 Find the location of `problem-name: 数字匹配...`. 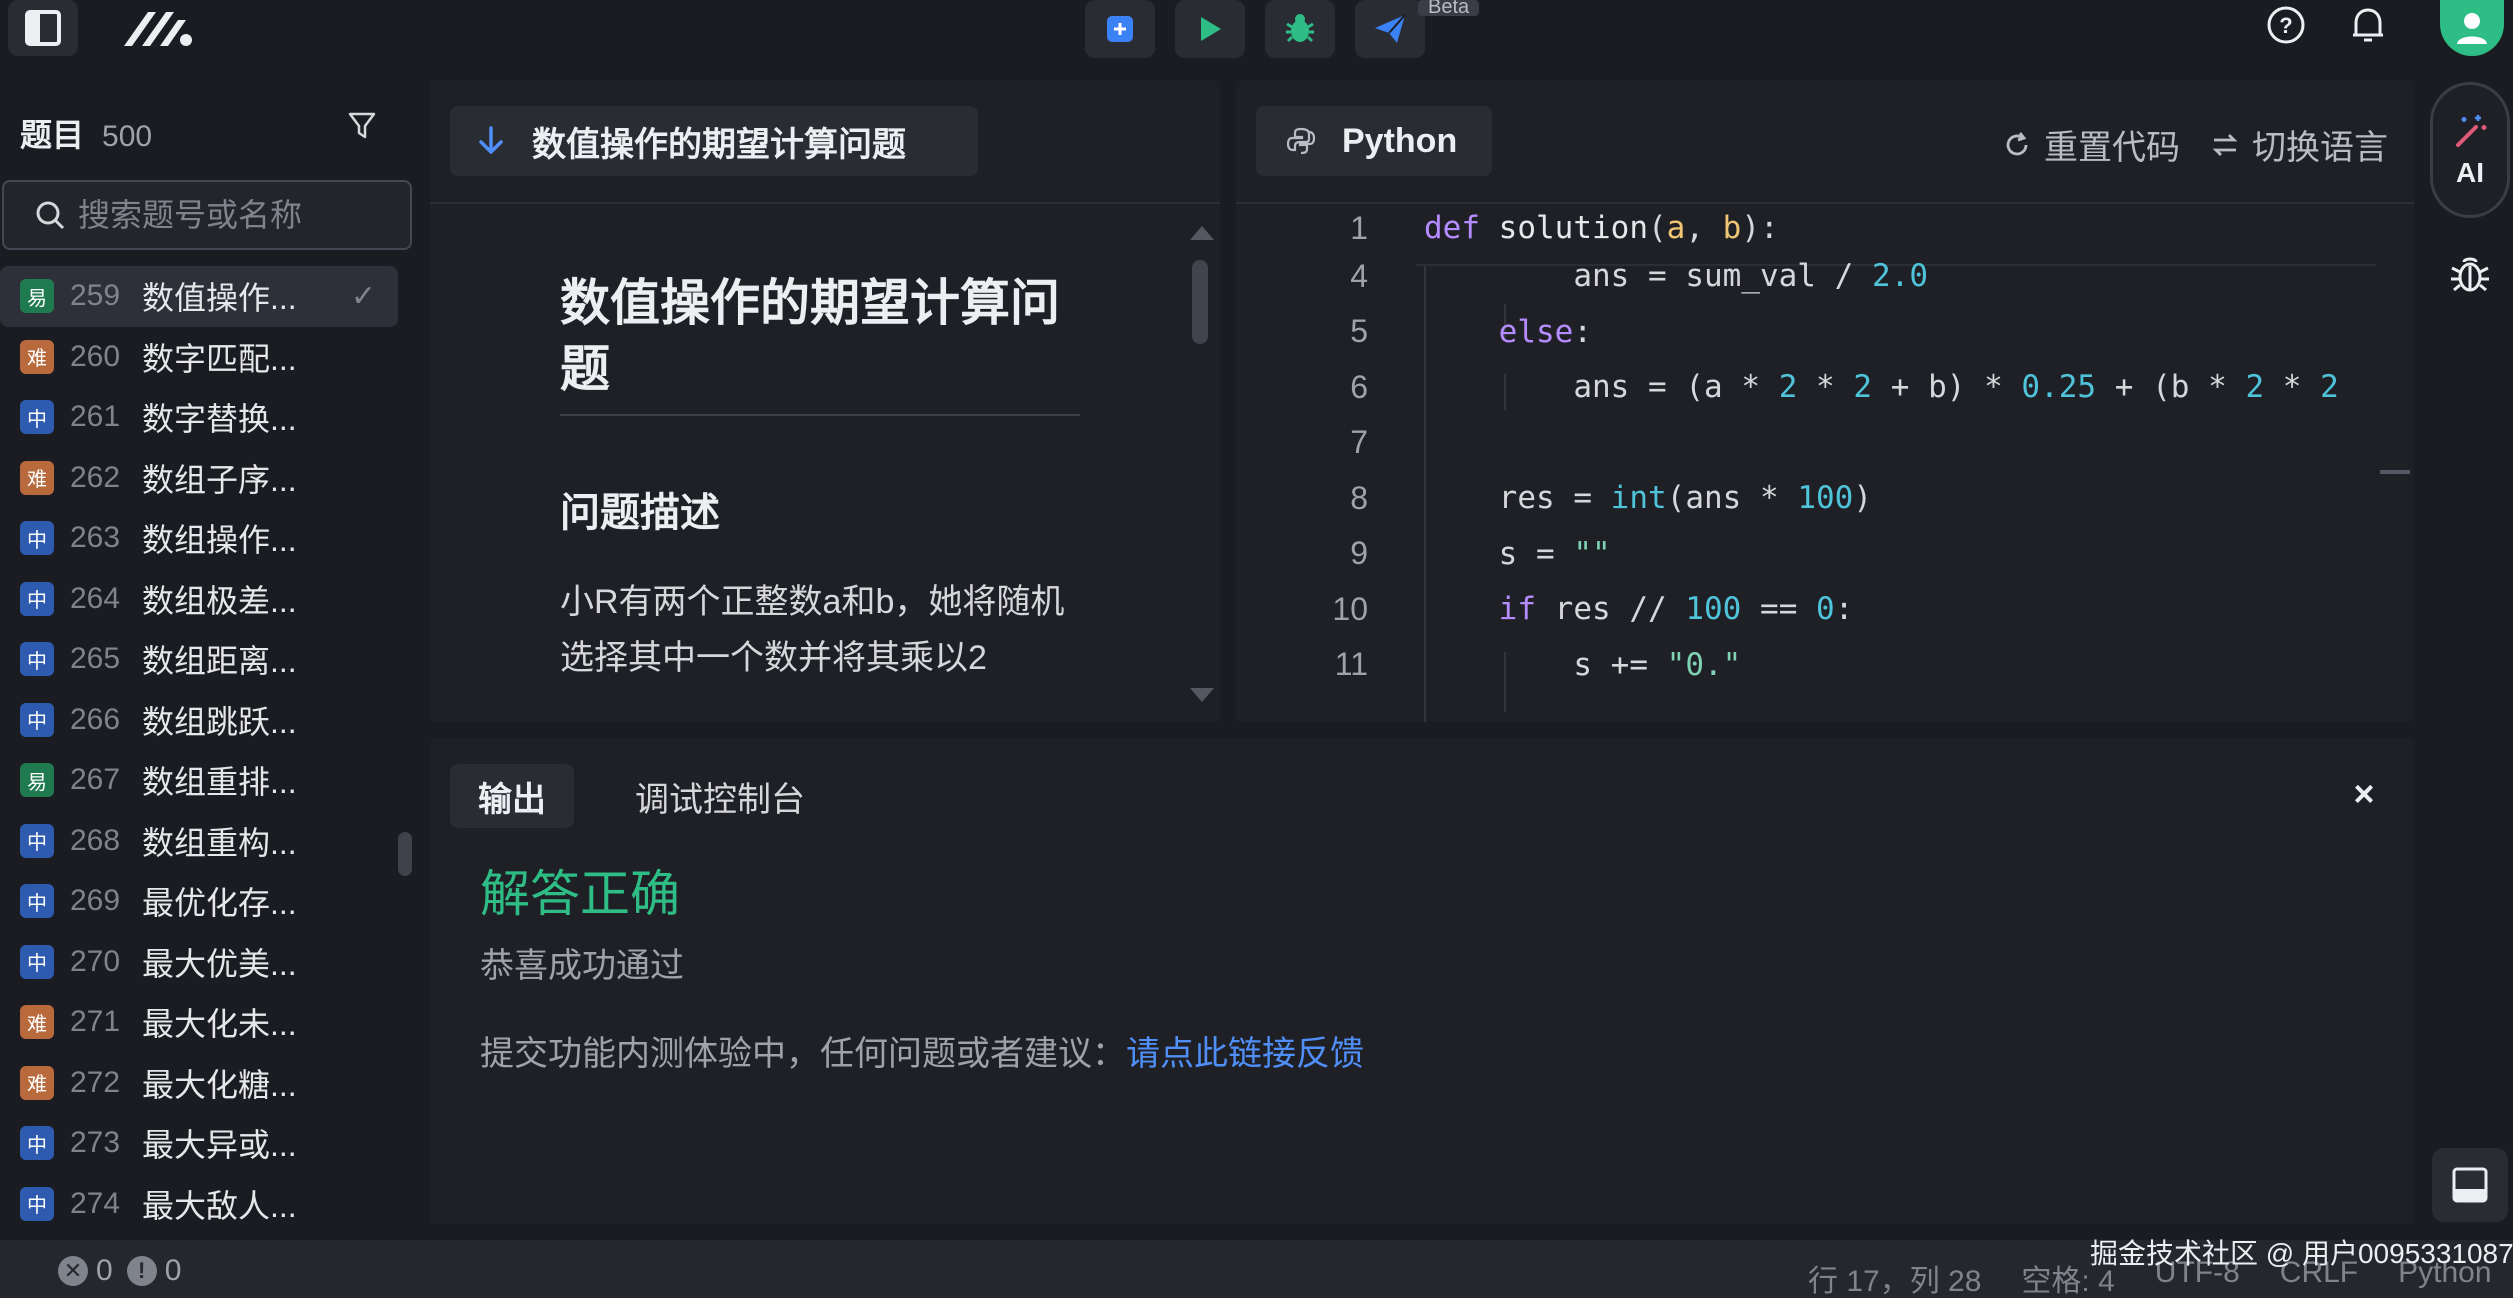

problem-name: 数字匹配... is located at coordinates (219, 358).